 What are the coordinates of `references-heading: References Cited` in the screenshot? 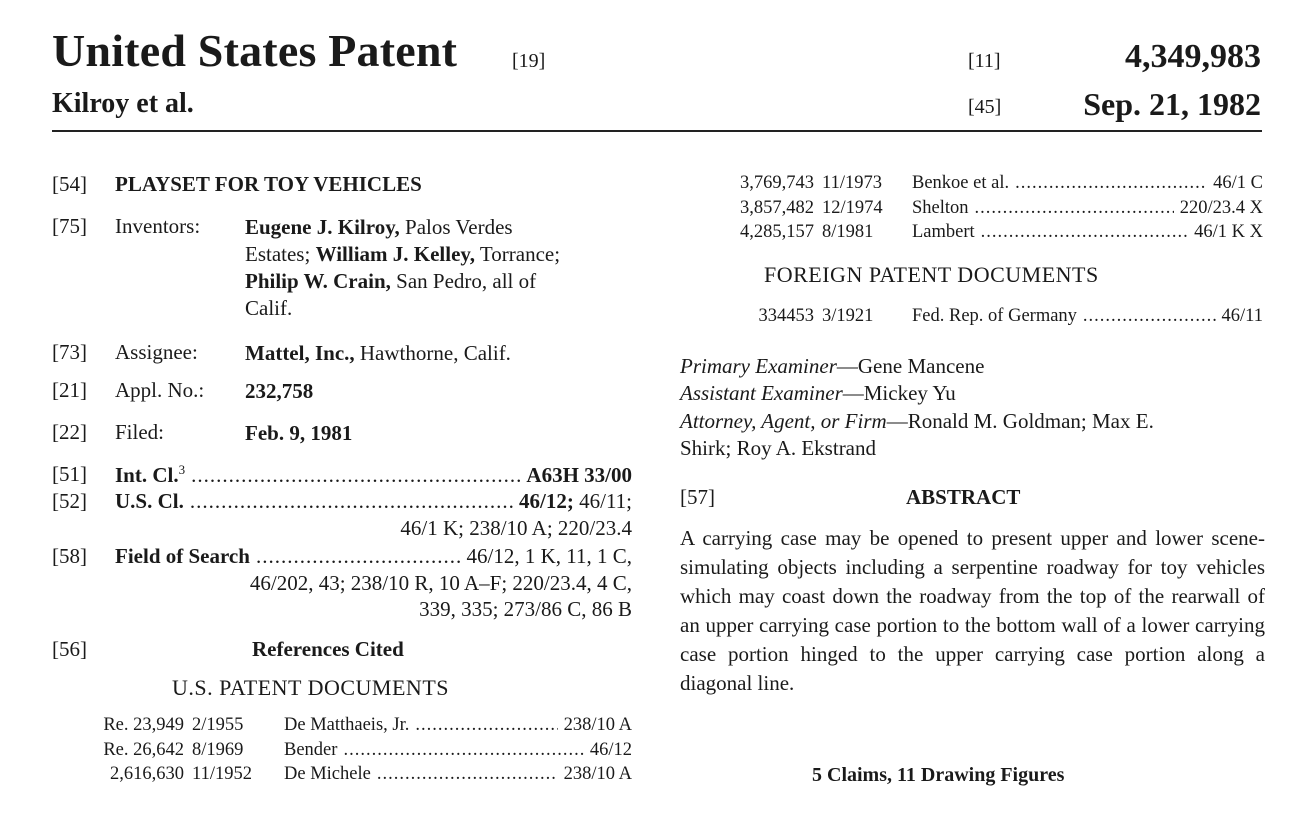 It's located at (328, 649).